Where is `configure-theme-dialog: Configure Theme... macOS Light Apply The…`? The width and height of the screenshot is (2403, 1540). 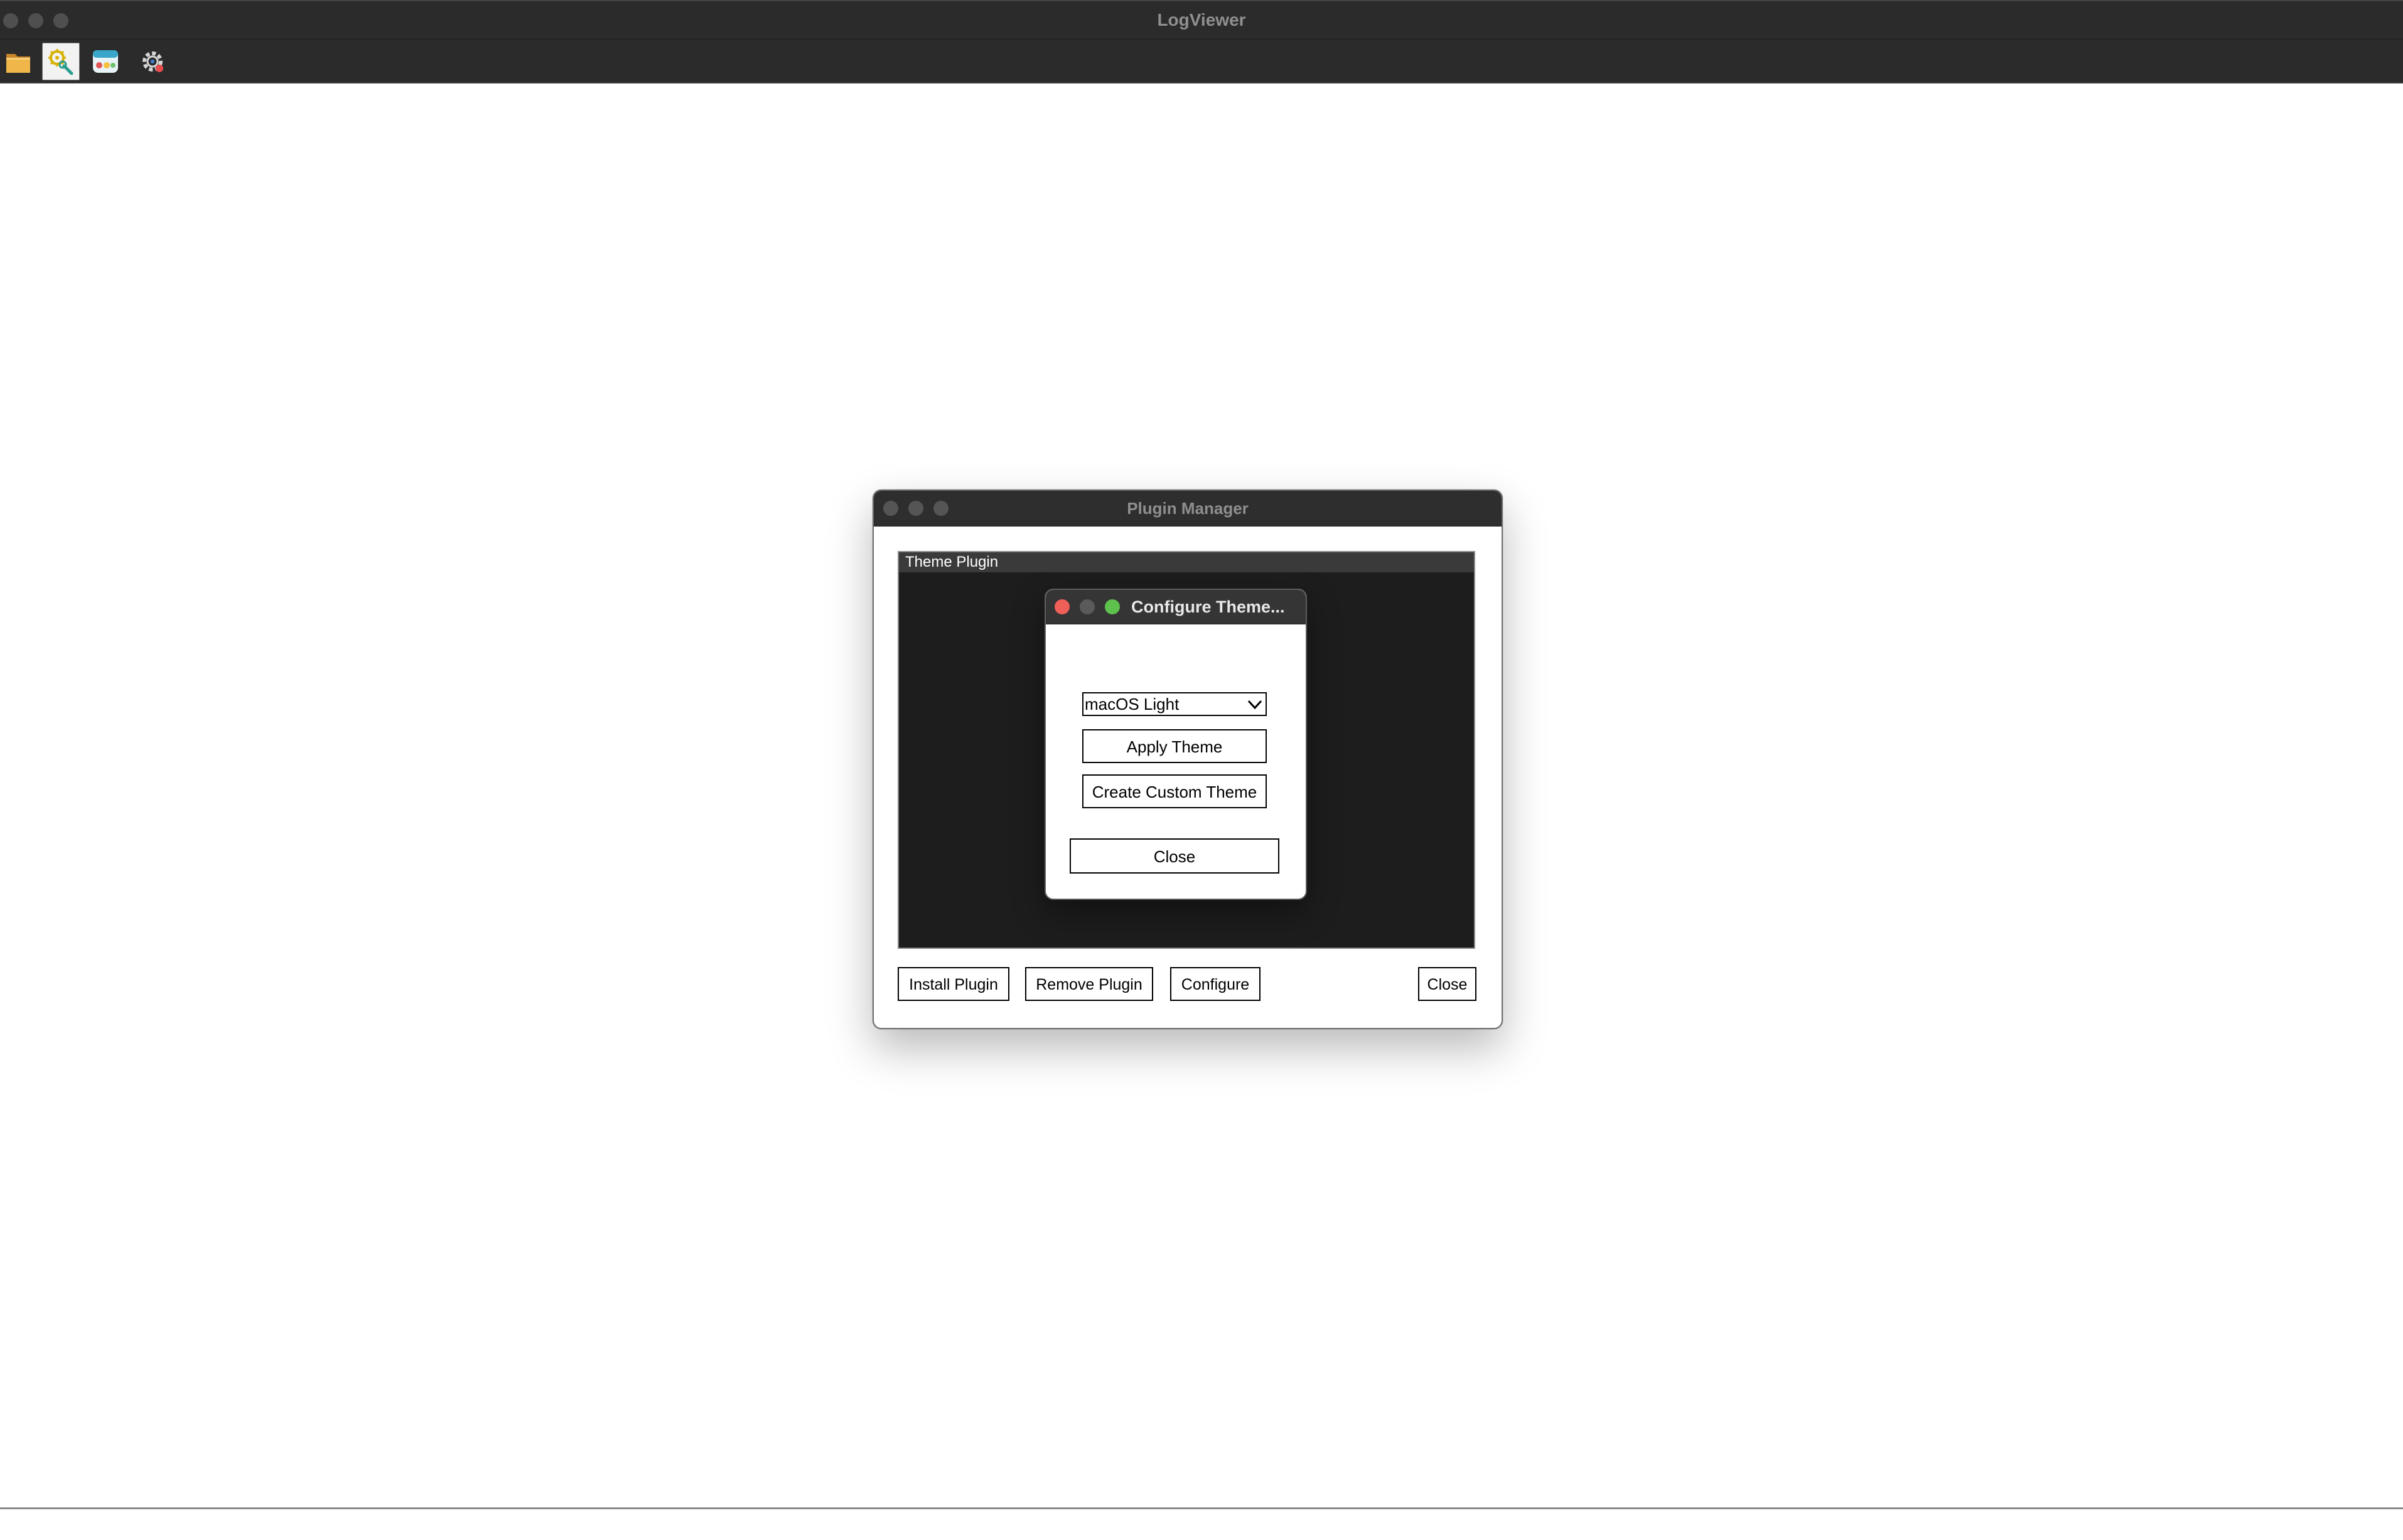
configure-theme-dialog: Configure Theme... macOS Light Apply The… is located at coordinates (1176, 744).